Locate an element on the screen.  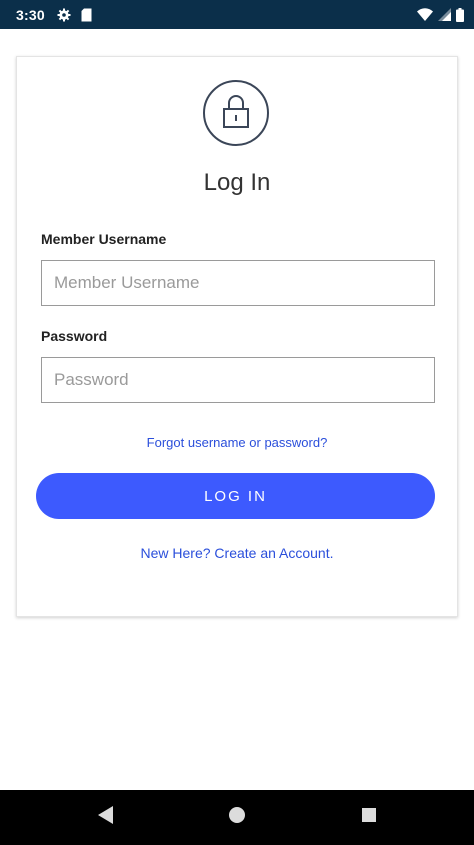
home-button is located at coordinates (237, 817).